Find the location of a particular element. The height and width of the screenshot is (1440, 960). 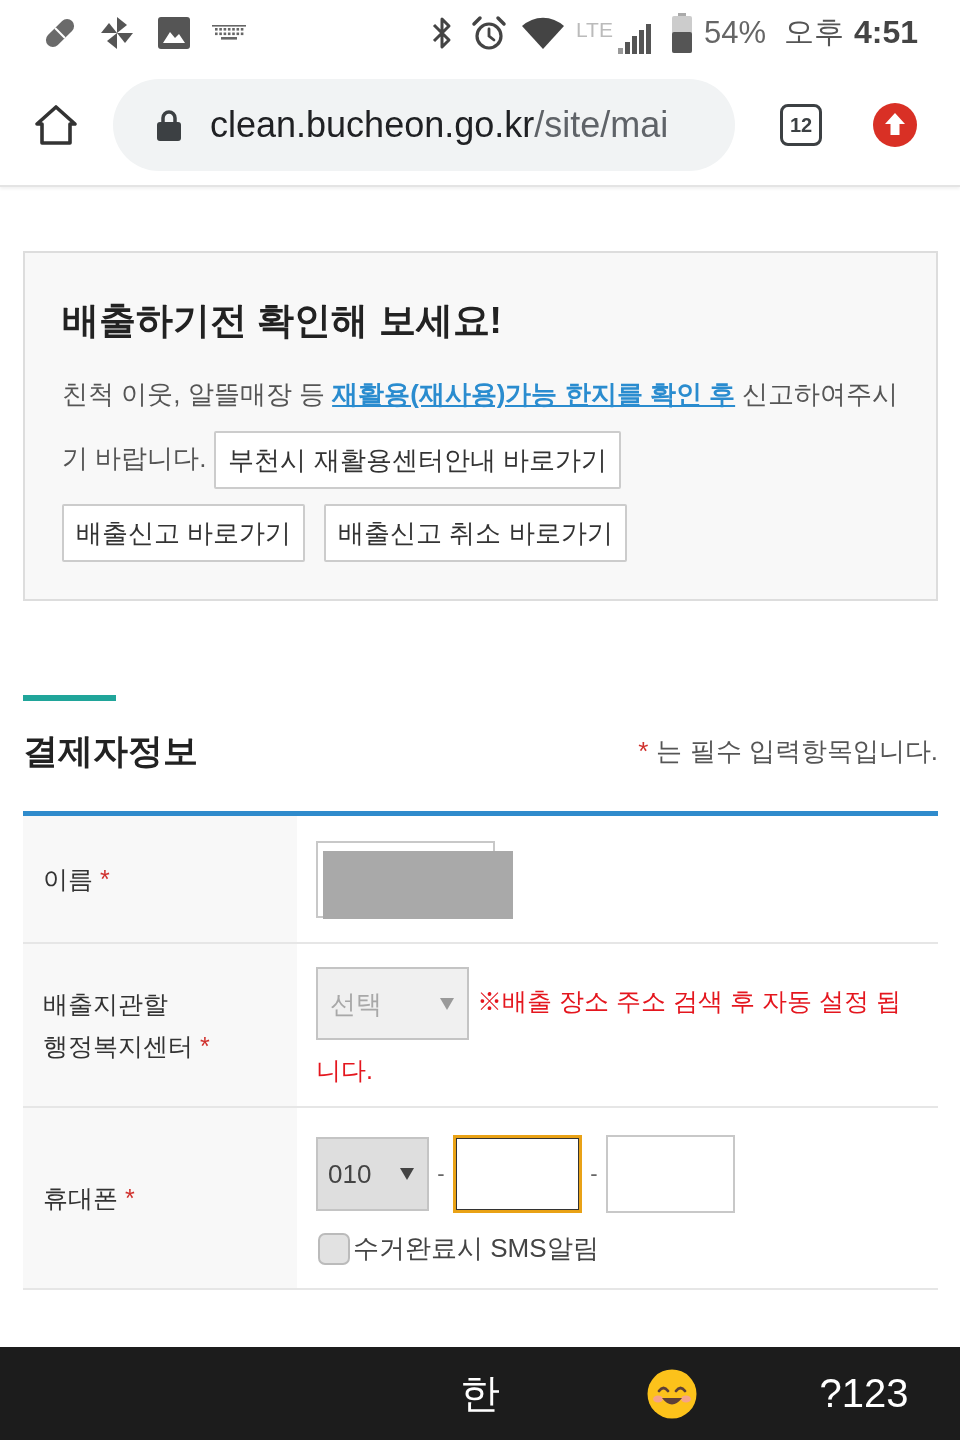

field-label: 이름 is located at coordinates (68, 879).